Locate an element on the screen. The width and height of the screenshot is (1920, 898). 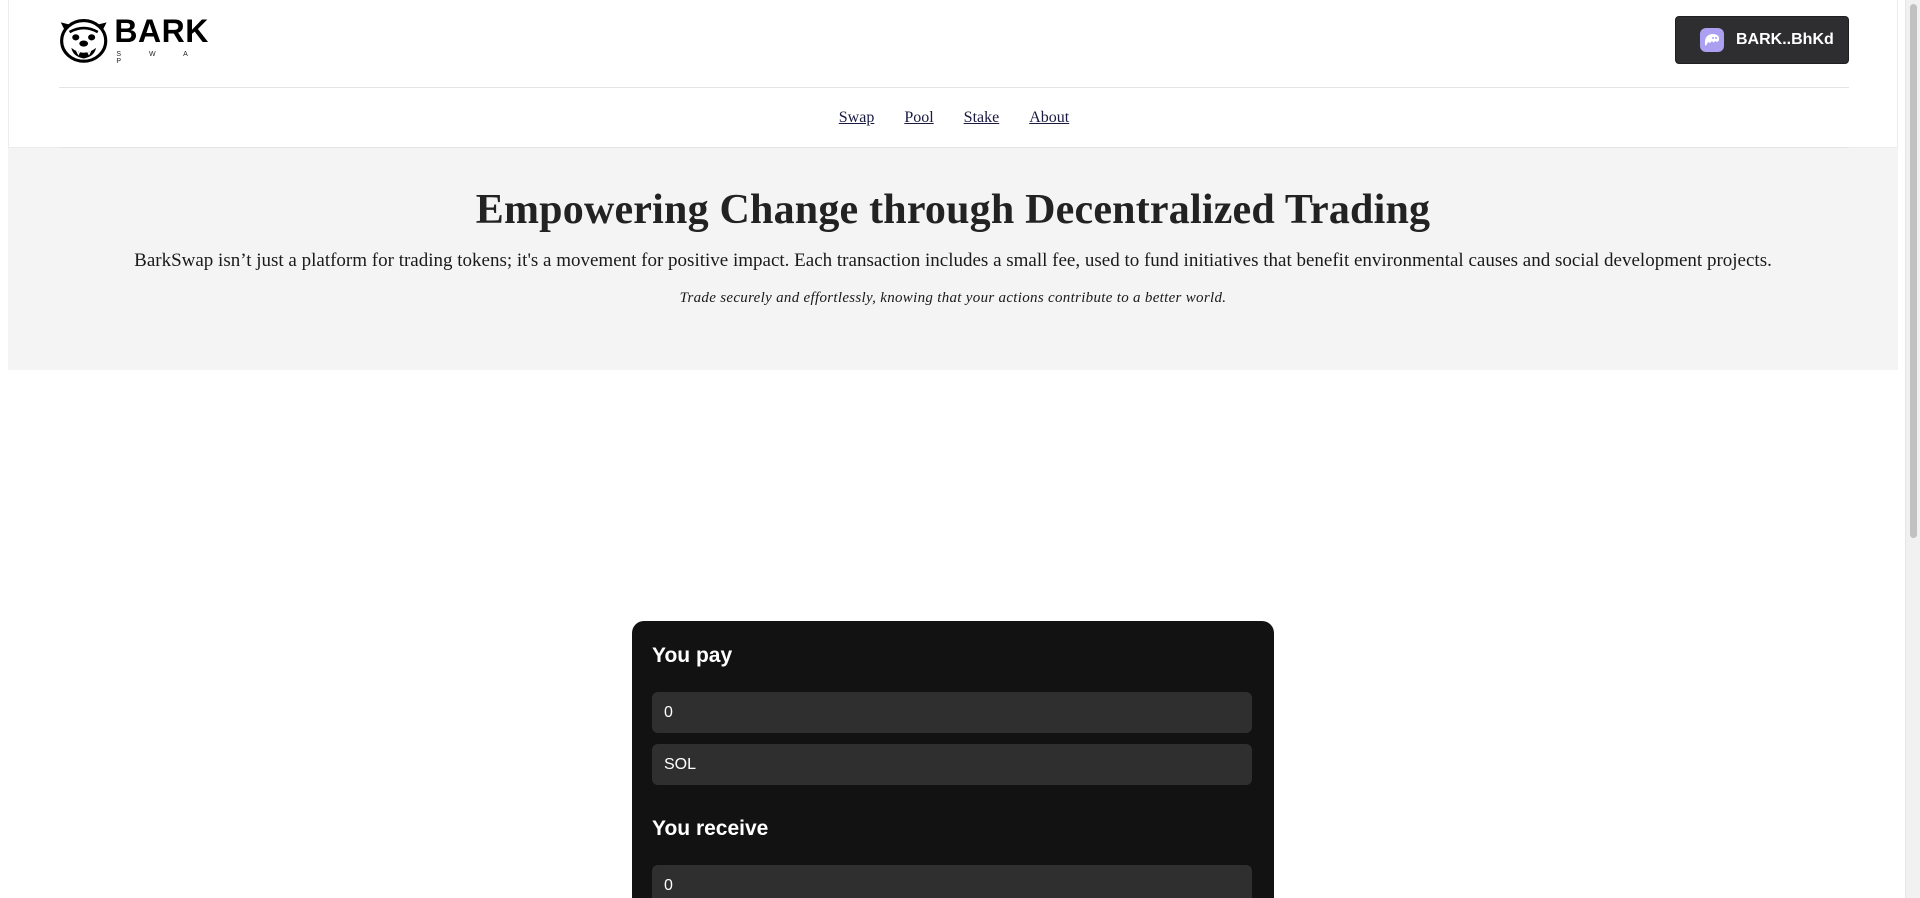
nav-link-swap: Swap is located at coordinates (857, 118).